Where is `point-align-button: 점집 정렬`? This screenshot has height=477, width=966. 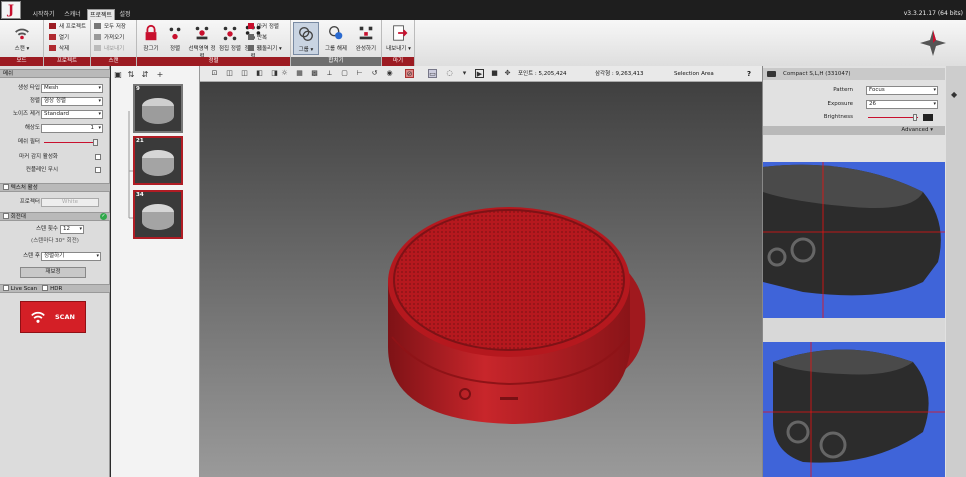 point-align-button: 점집 정렬 is located at coordinates (230, 38).